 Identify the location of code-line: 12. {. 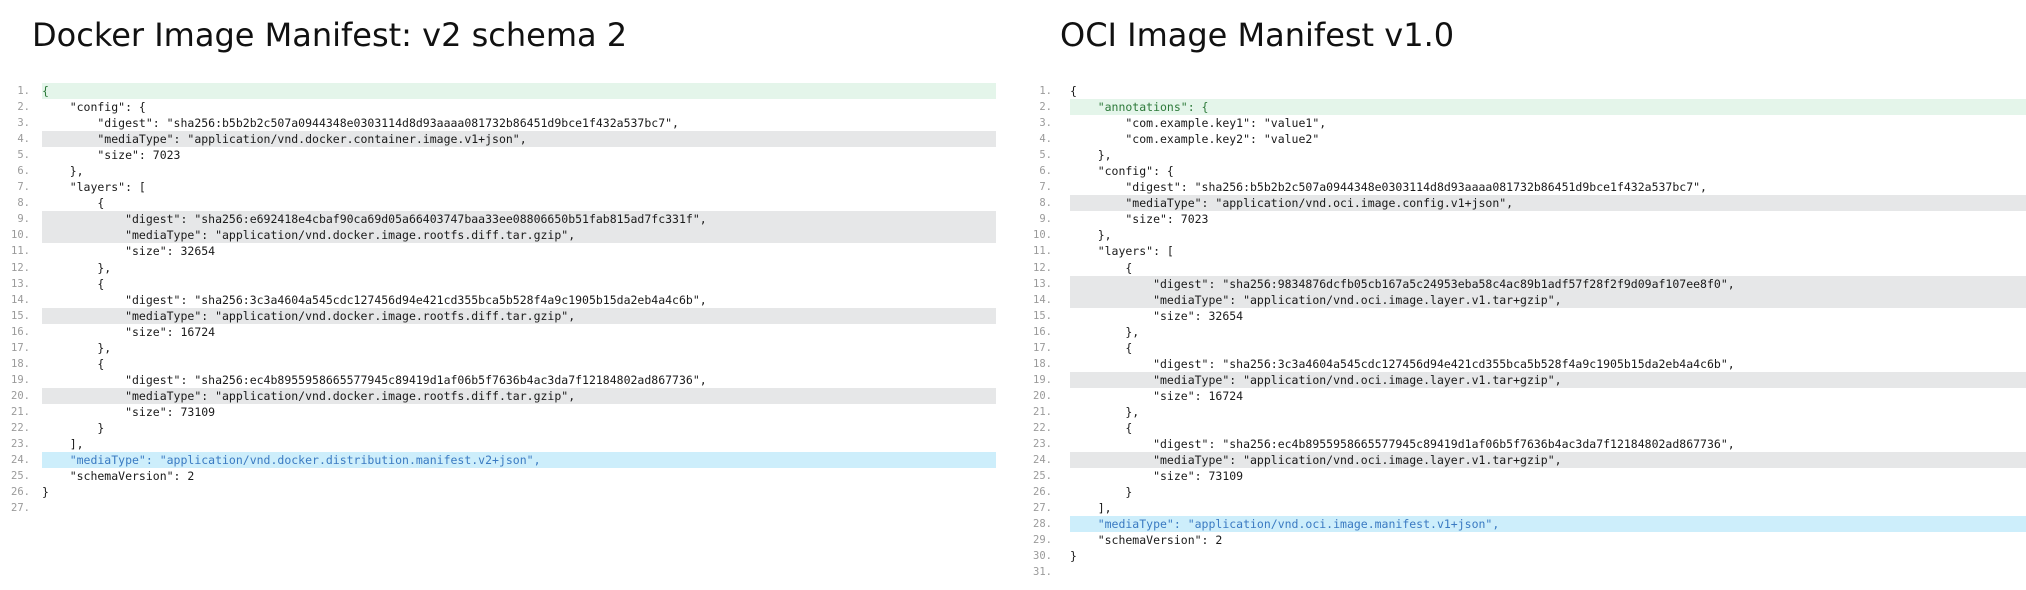
(1528, 268).